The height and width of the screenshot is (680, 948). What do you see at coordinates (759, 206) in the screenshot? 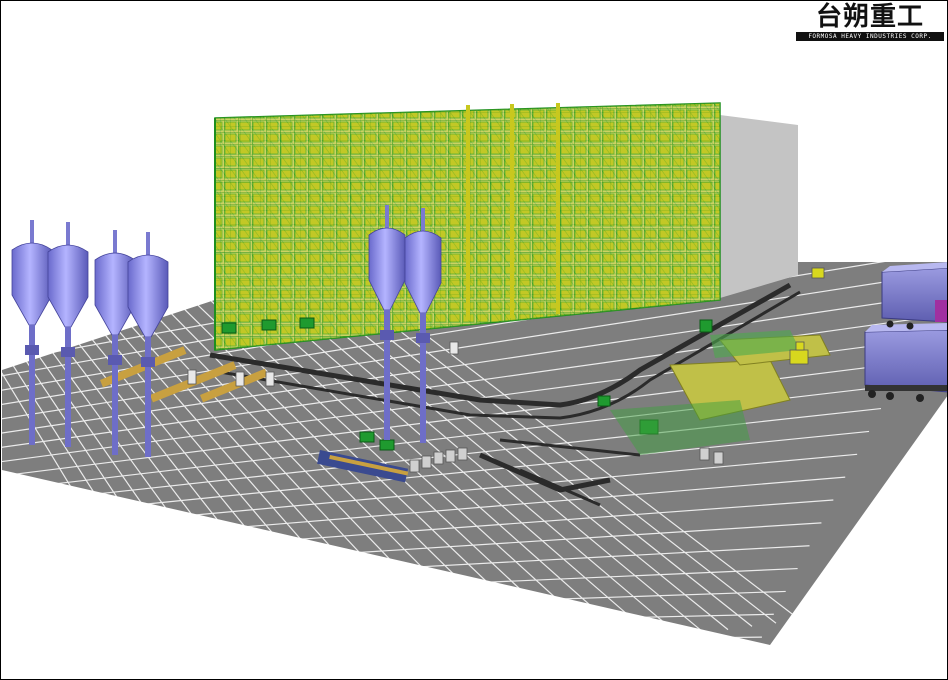
I see `warehouse-wall` at bounding box center [759, 206].